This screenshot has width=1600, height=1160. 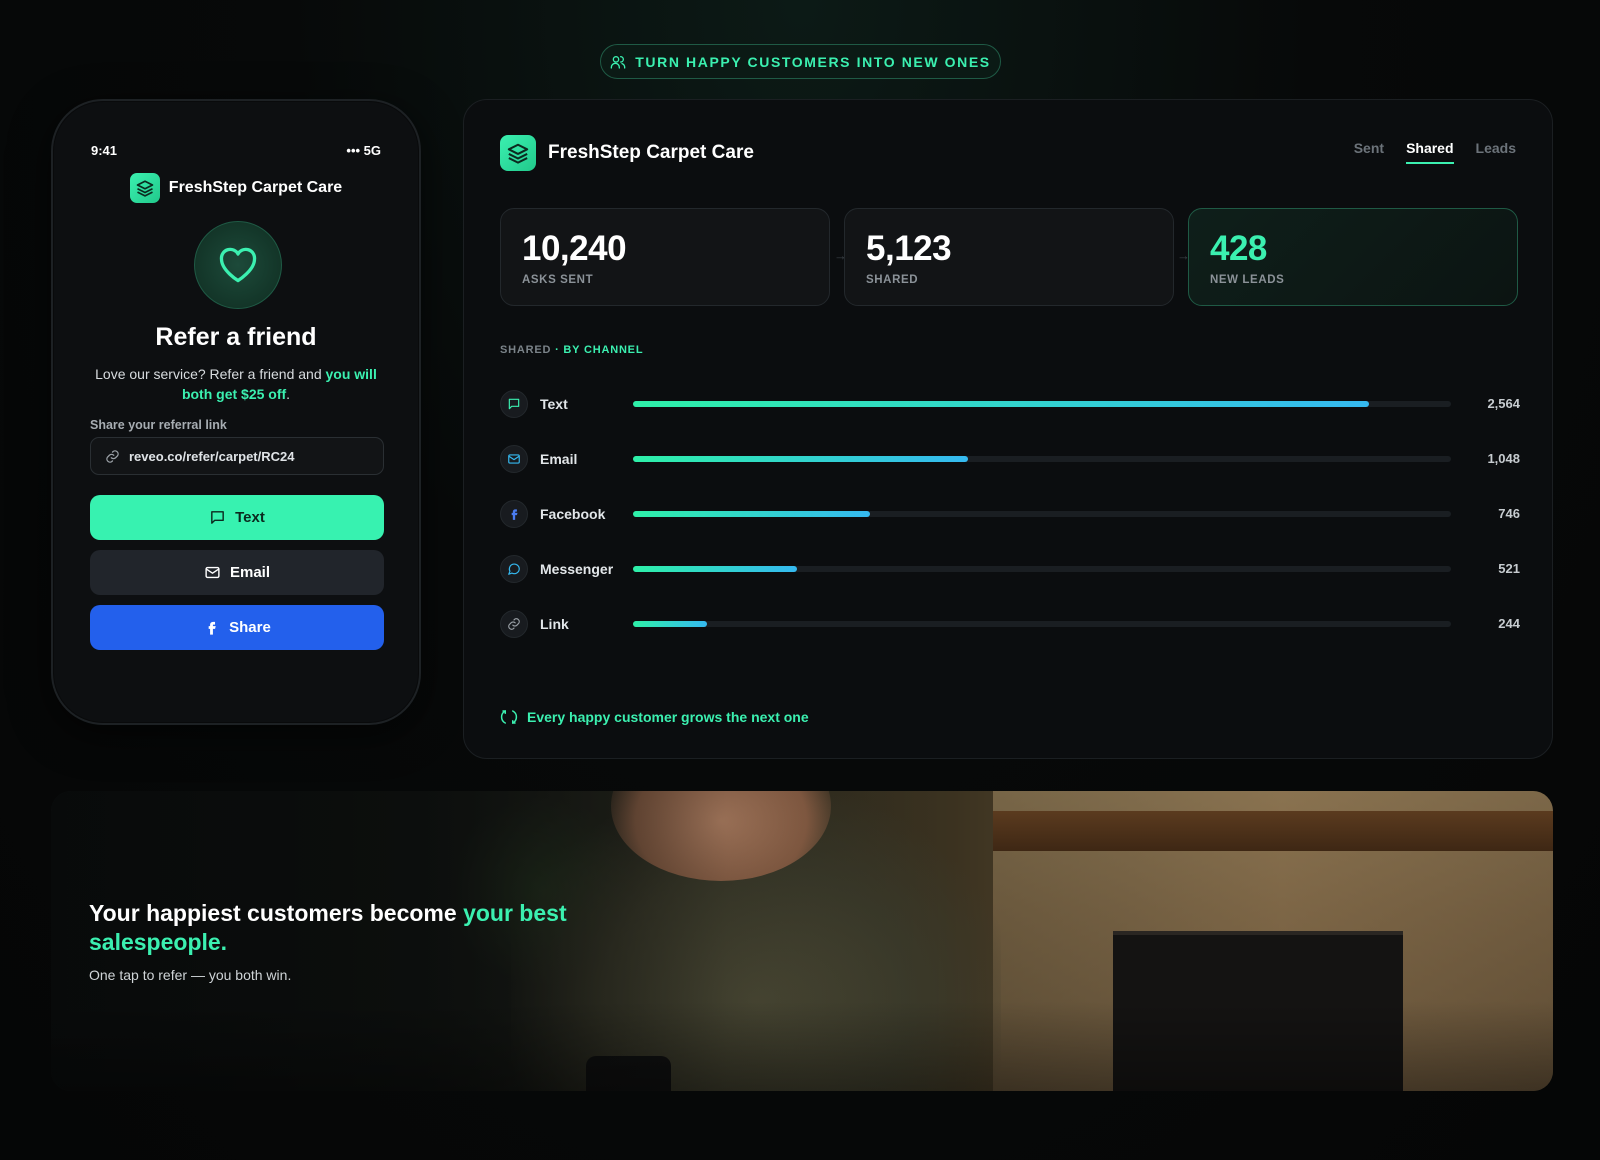 I want to click on channel-value: 521, so click(x=1509, y=568).